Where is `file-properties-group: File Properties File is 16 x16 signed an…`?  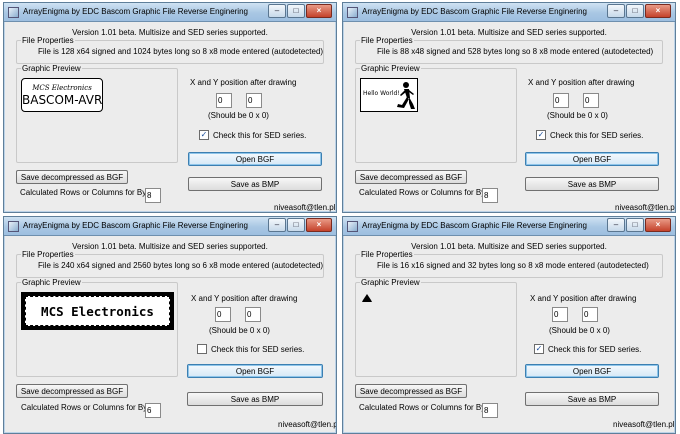 file-properties-group: File Properties File is 16 x16 signed an… is located at coordinates (509, 264).